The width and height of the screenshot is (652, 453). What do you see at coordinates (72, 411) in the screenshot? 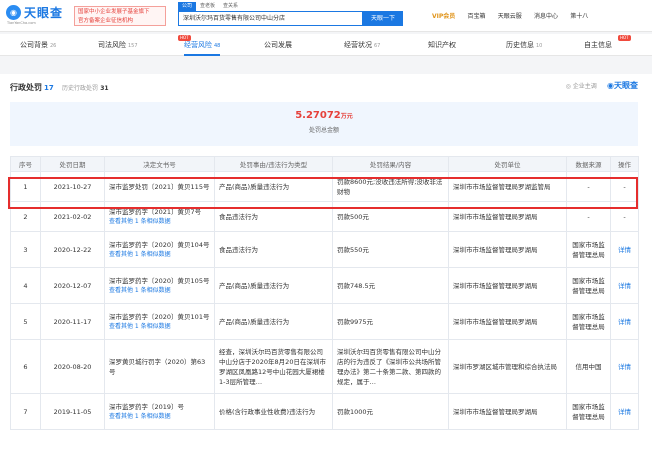
I see `cell-date: 2019-11-05` at bounding box center [72, 411].